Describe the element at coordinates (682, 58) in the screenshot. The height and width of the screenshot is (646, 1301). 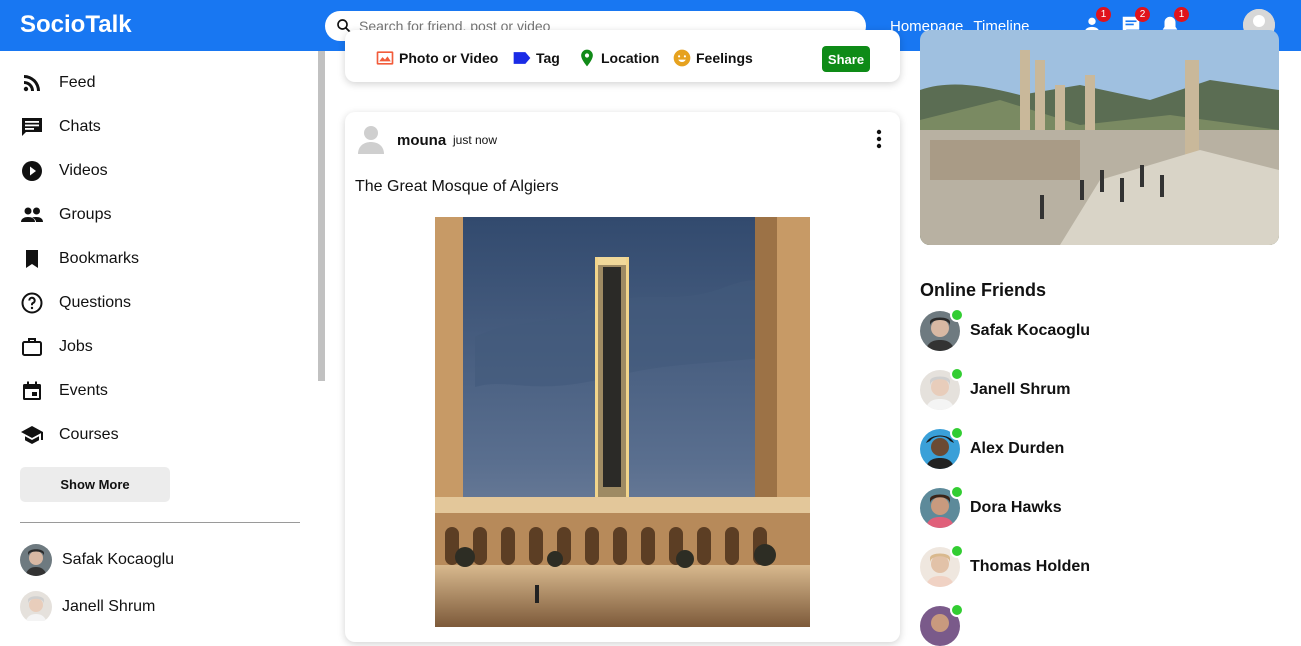
I see `smiley-icon` at that location.